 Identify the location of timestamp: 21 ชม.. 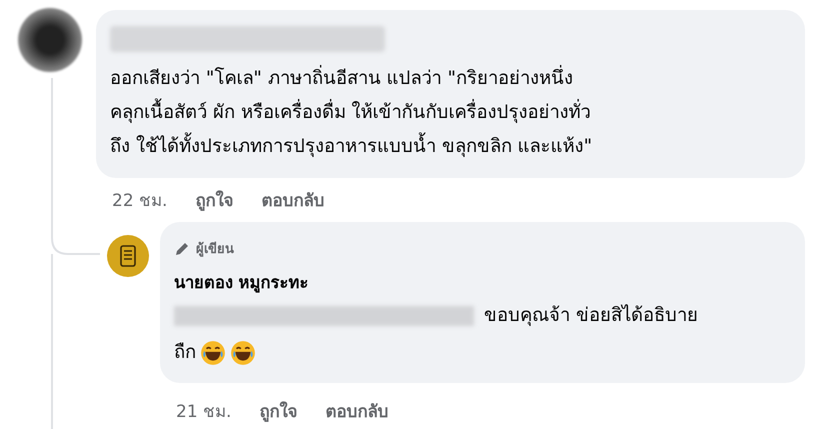
(204, 412).